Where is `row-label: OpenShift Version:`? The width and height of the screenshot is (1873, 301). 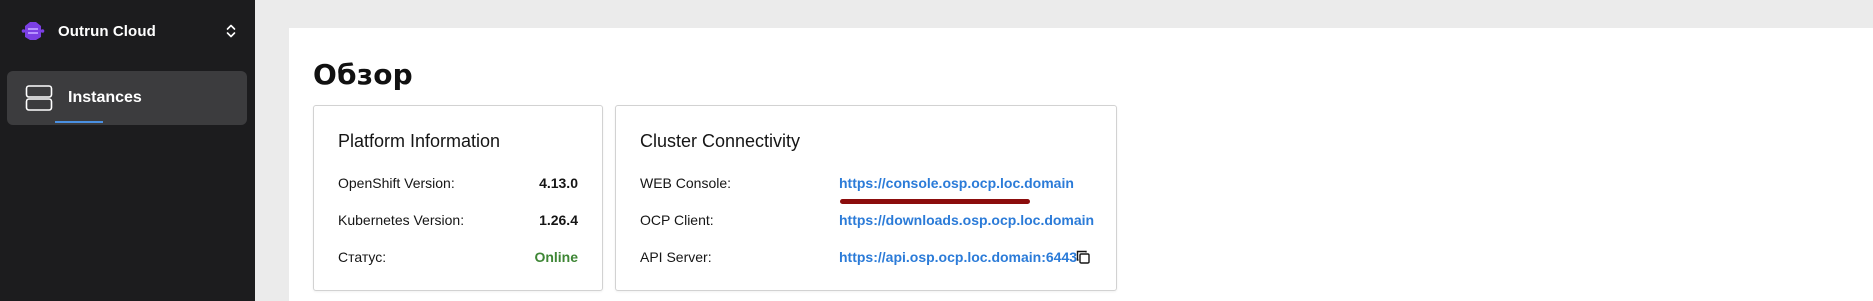 row-label: OpenShift Version: is located at coordinates (396, 183).